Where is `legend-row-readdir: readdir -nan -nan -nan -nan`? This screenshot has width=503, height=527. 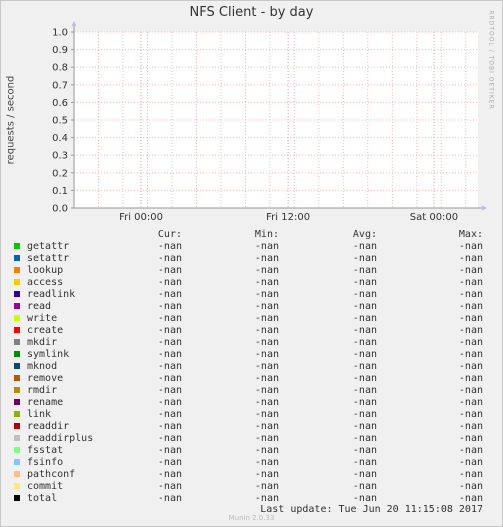
legend-row-readdir: readdir -nan -nan -nan -nan is located at coordinates (251, 427).